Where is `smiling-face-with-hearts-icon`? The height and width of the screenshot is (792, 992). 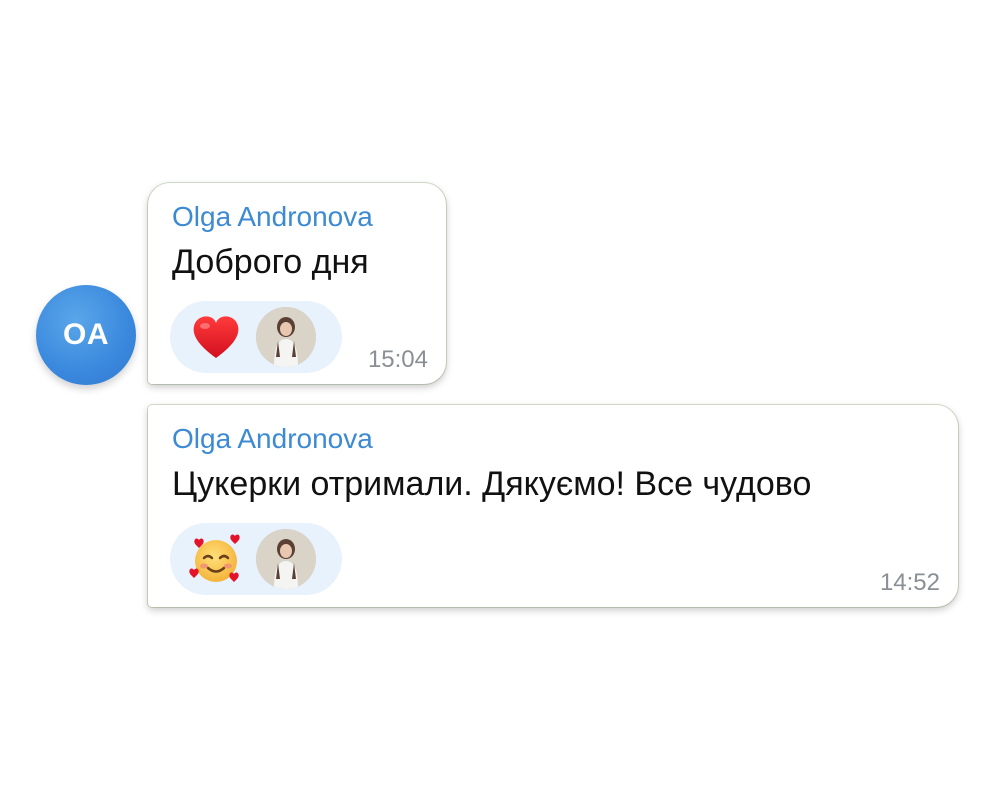
smiling-face-with-hearts-icon is located at coordinates (214, 558).